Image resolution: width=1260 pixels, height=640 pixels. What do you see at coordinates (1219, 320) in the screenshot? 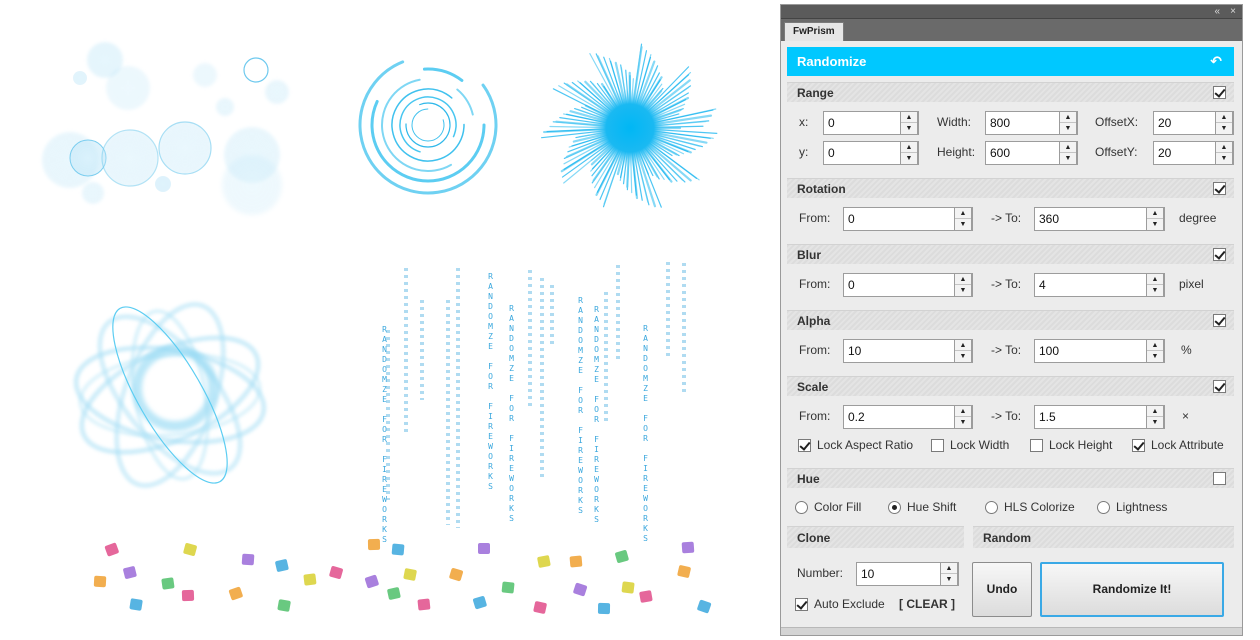
I see `alpha-enable-checkbox` at bounding box center [1219, 320].